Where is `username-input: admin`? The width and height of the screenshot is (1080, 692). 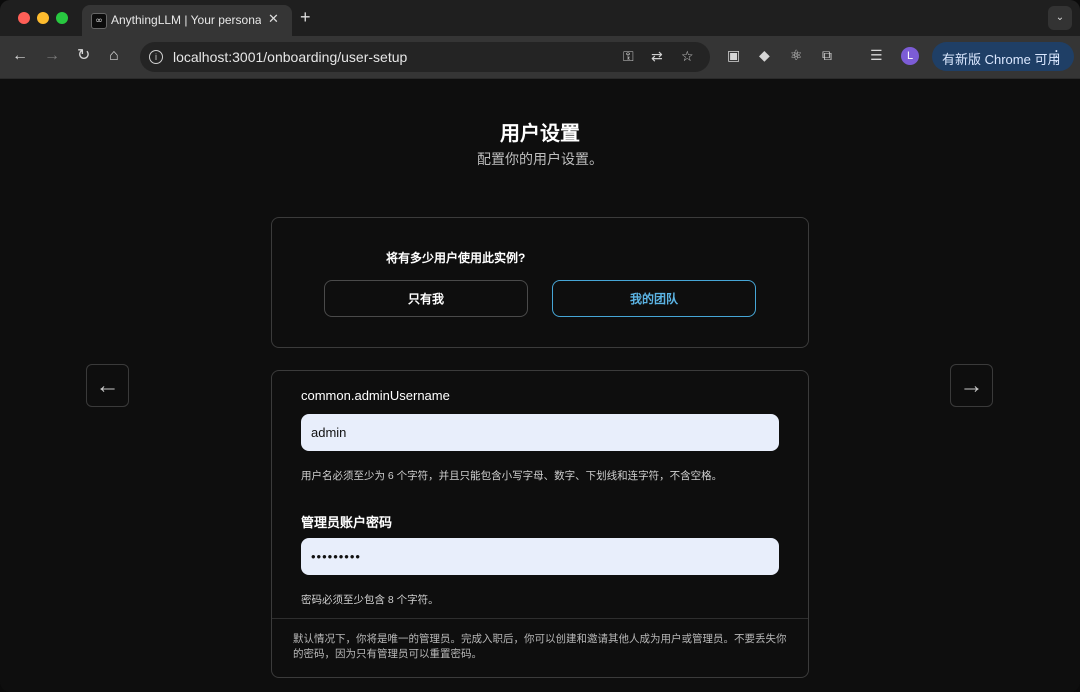 username-input: admin is located at coordinates (540, 432).